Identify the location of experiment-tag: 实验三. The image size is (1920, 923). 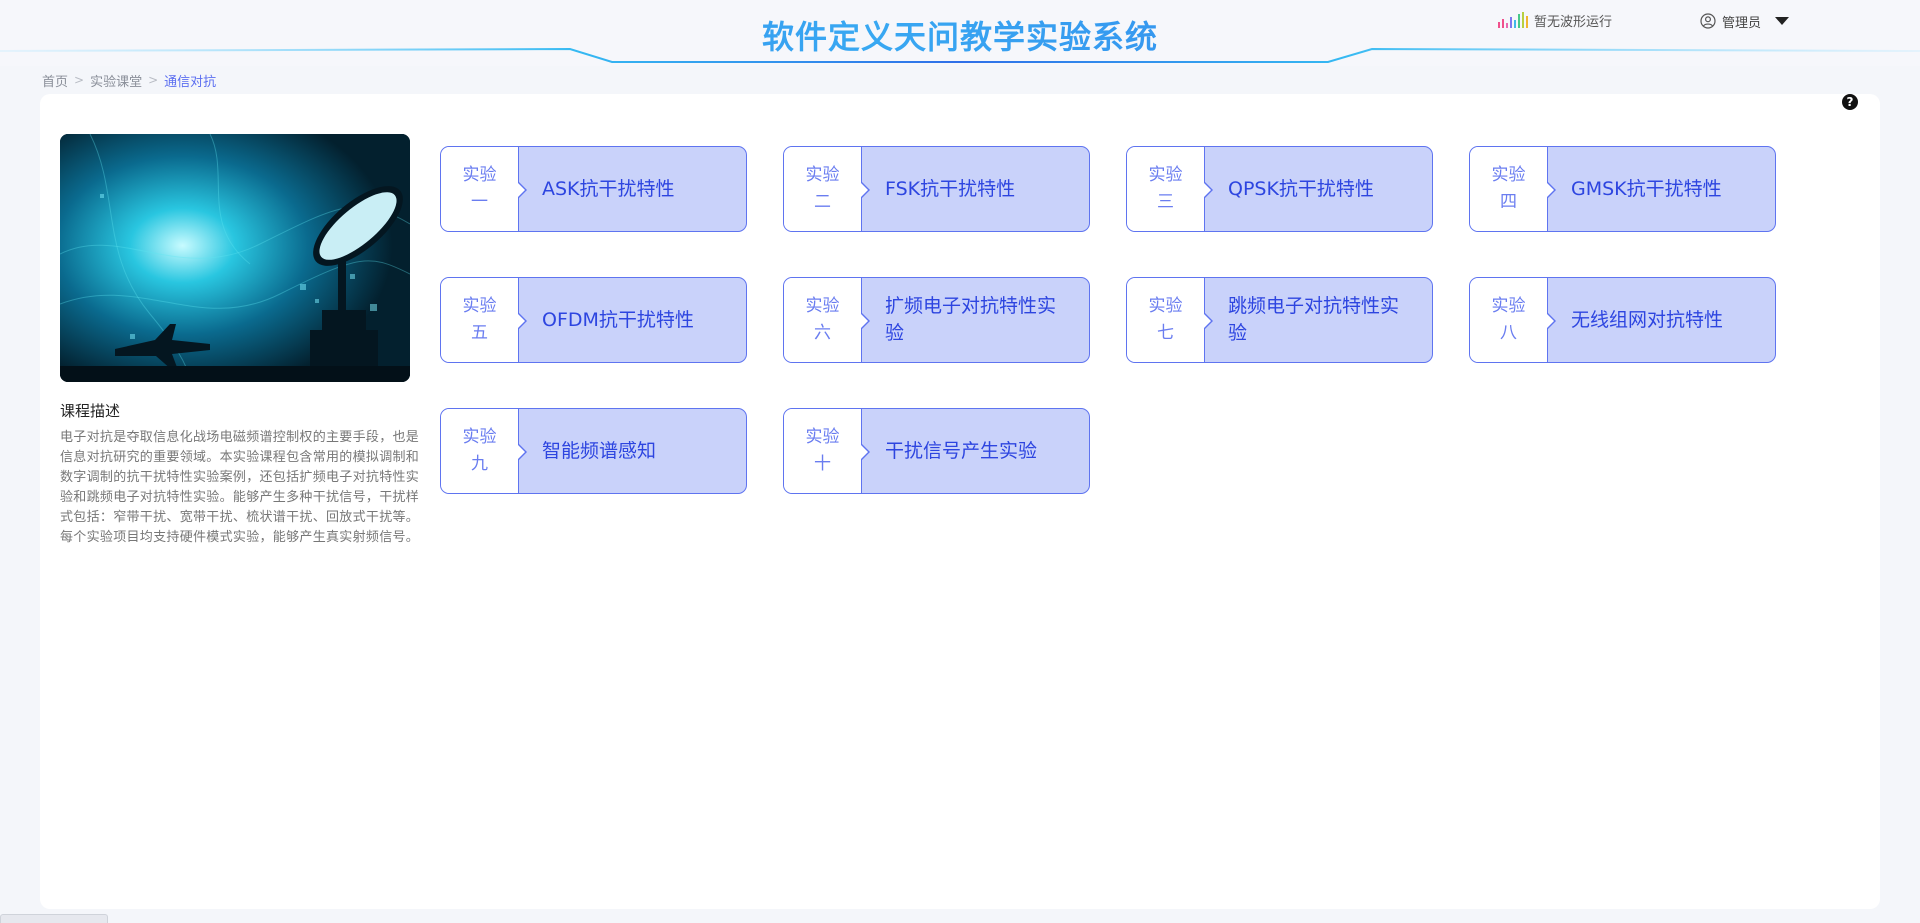
(1166, 189).